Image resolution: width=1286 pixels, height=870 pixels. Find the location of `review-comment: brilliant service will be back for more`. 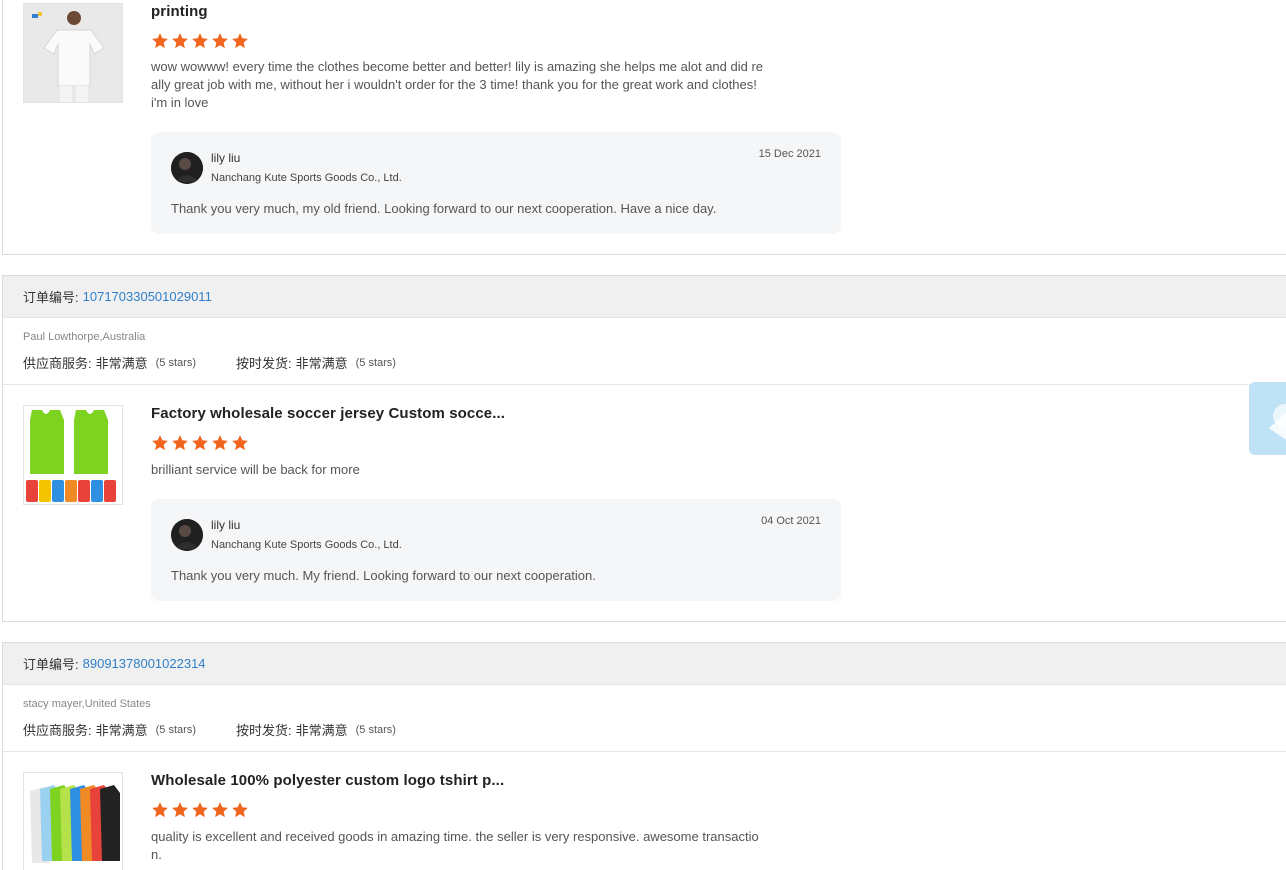

review-comment: brilliant service will be back for more is located at coordinates (255, 469).